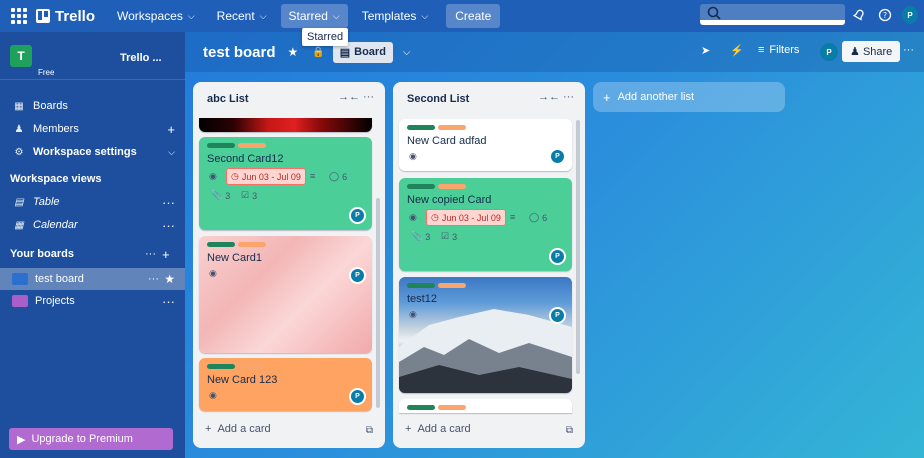  What do you see at coordinates (689, 97) in the screenshot?
I see `add-list-button: + Add another list` at bounding box center [689, 97].